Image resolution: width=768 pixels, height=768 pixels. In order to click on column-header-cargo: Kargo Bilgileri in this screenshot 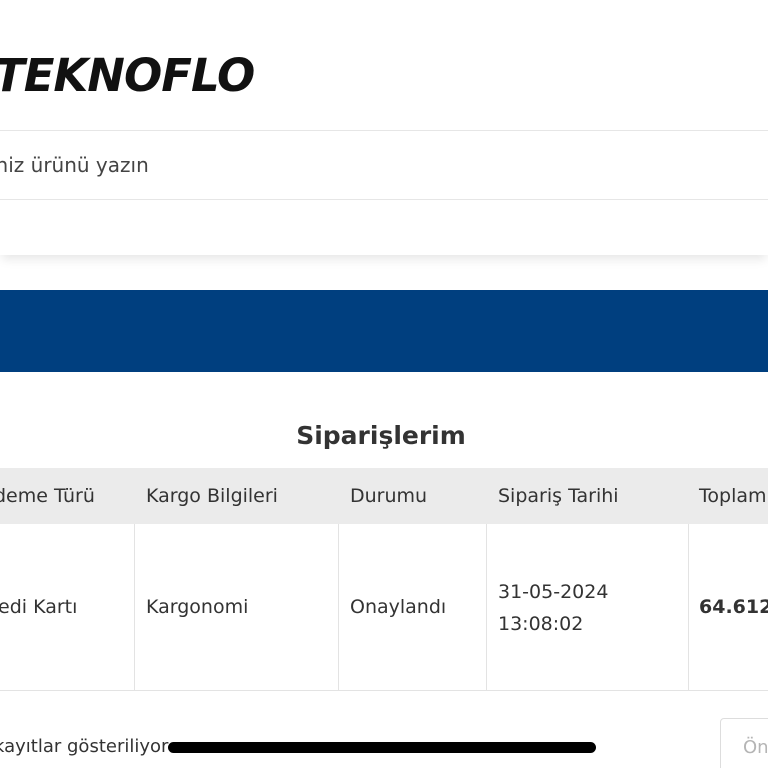, I will do `click(212, 496)`.